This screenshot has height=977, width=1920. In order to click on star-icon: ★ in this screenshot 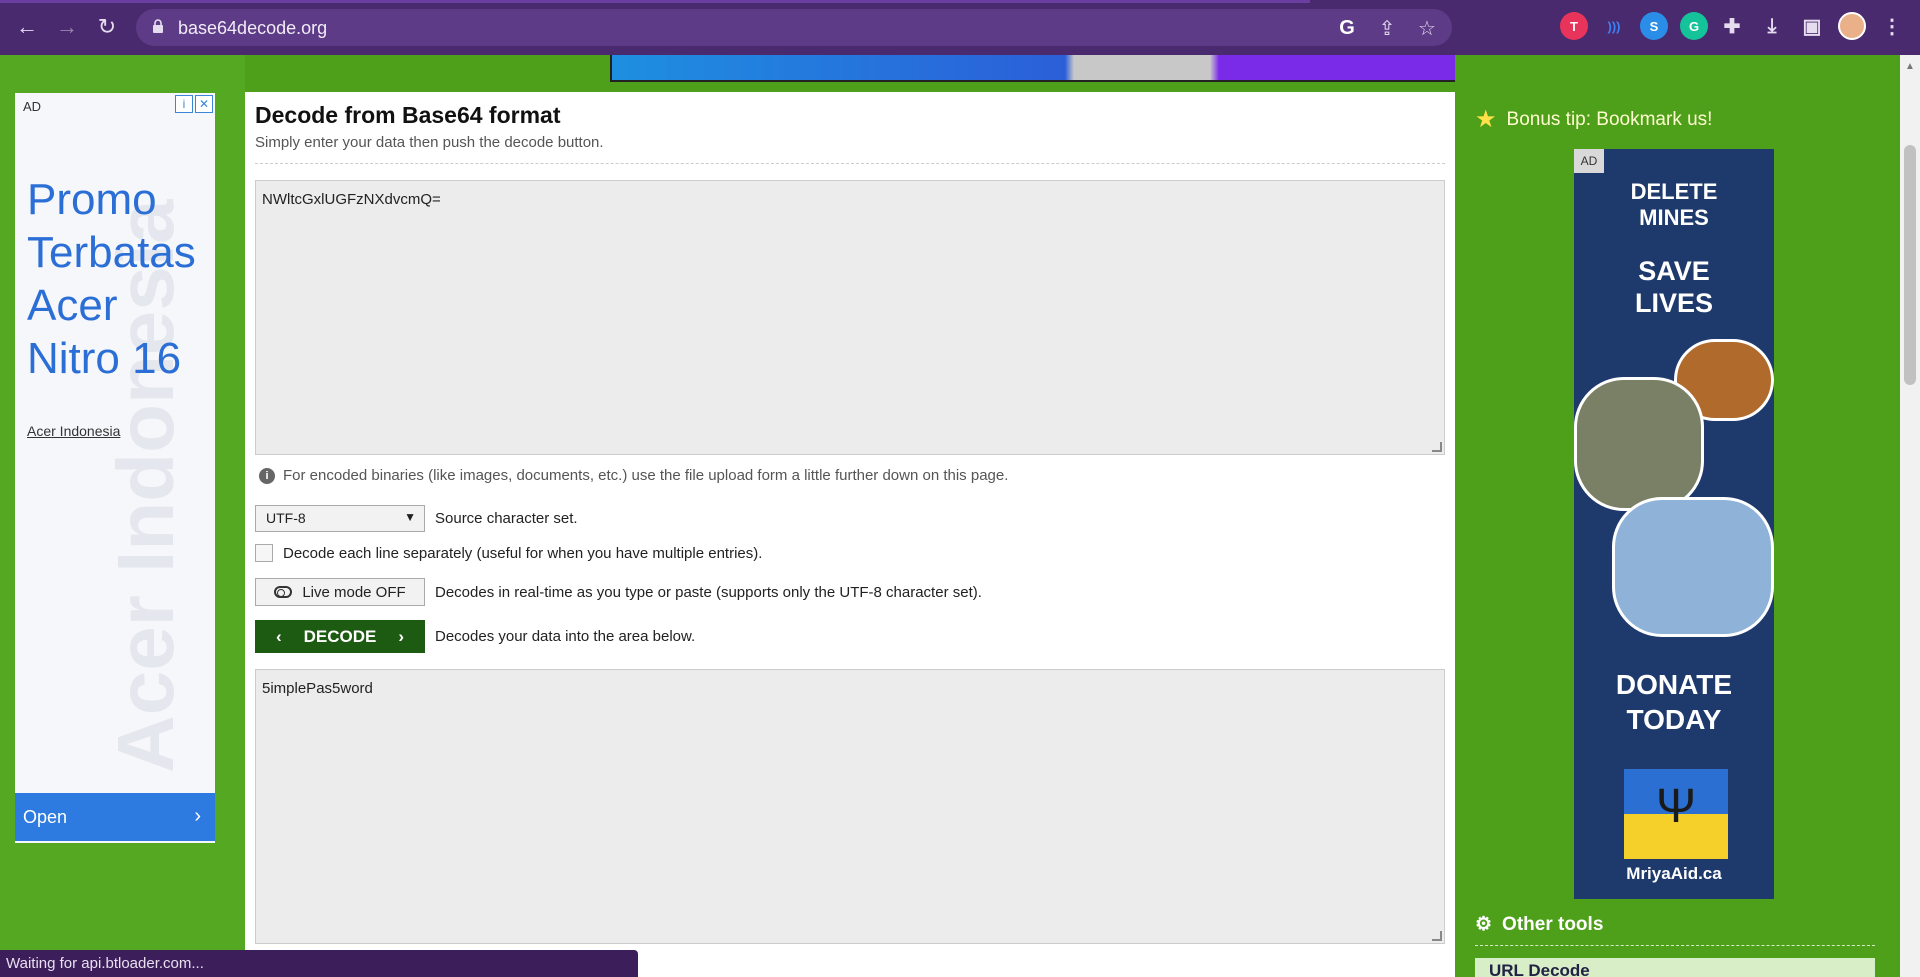, I will do `click(1486, 119)`.